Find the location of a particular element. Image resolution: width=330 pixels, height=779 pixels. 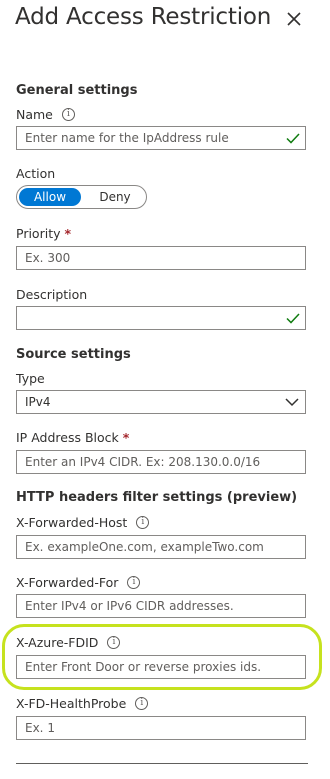

priority-field-container is located at coordinates (161, 258).